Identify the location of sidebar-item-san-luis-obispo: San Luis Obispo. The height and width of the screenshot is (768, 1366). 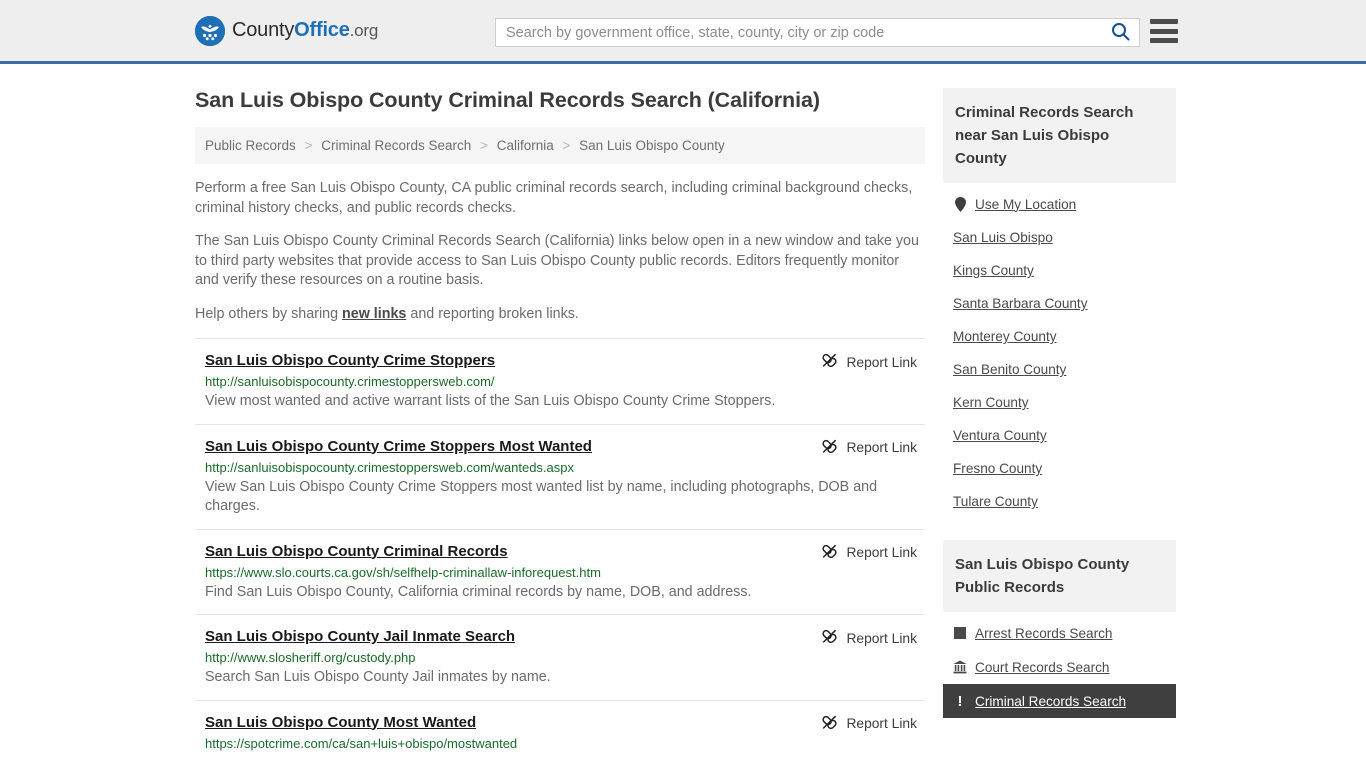
(1059, 237).